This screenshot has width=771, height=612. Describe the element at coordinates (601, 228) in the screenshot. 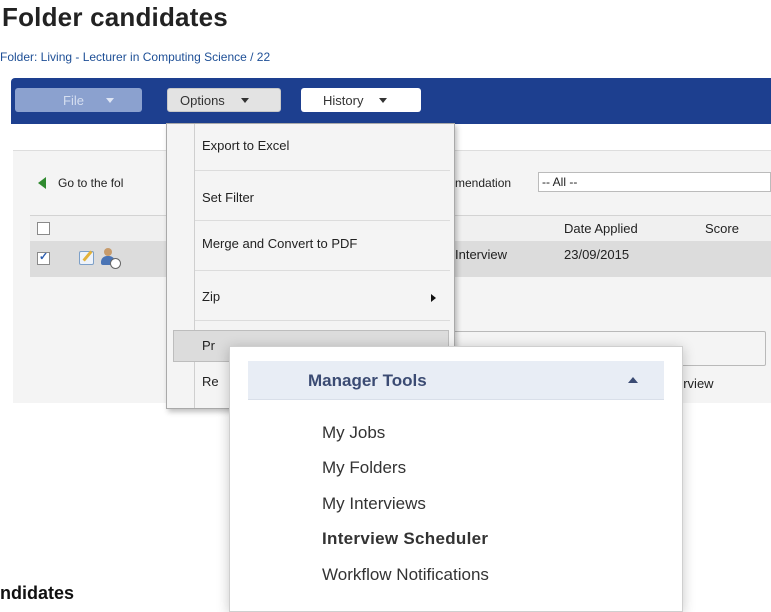

I see `column-header-date-applied: Date Applied` at that location.